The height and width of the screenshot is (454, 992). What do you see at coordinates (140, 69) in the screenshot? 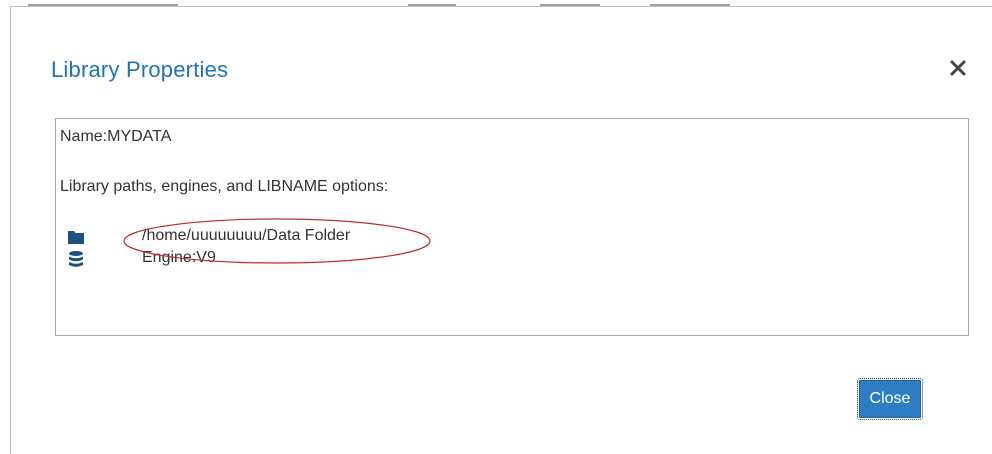
I see `dialog-title: Library Properties` at bounding box center [140, 69].